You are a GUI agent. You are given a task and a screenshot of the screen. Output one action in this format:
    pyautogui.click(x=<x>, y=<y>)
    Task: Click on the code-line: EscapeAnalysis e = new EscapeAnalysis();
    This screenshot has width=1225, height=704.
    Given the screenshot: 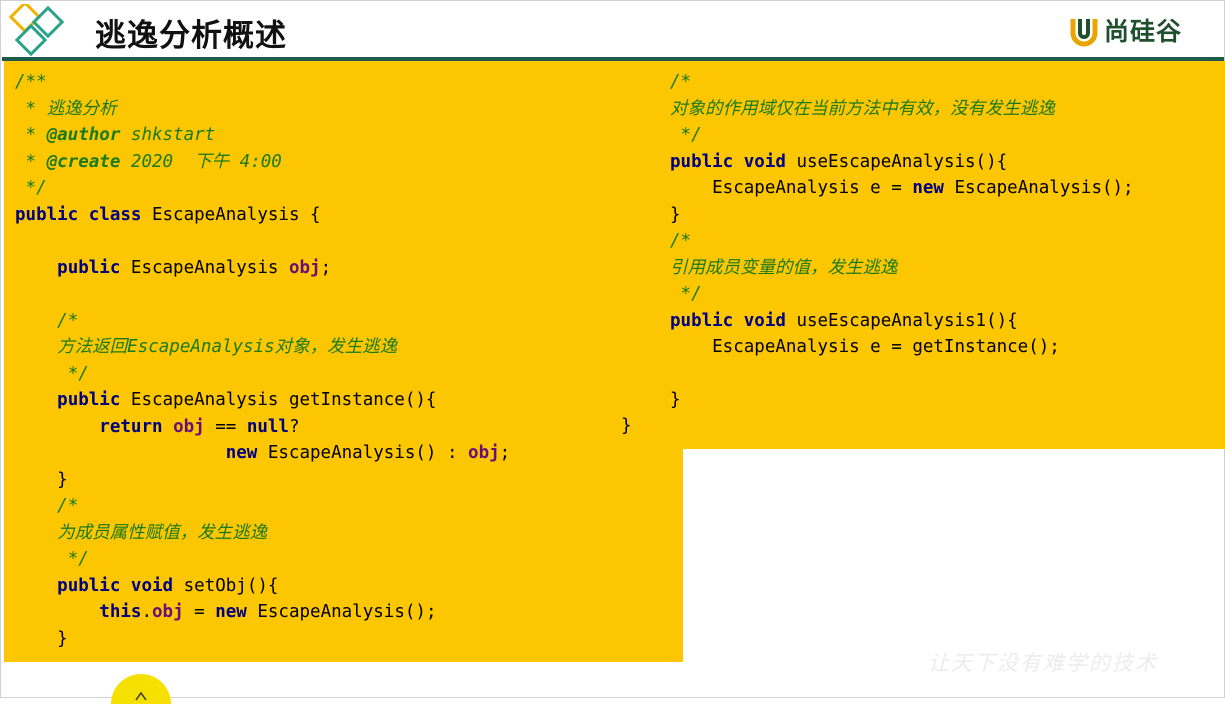 What is the action you would take?
    pyautogui.click(x=902, y=188)
    